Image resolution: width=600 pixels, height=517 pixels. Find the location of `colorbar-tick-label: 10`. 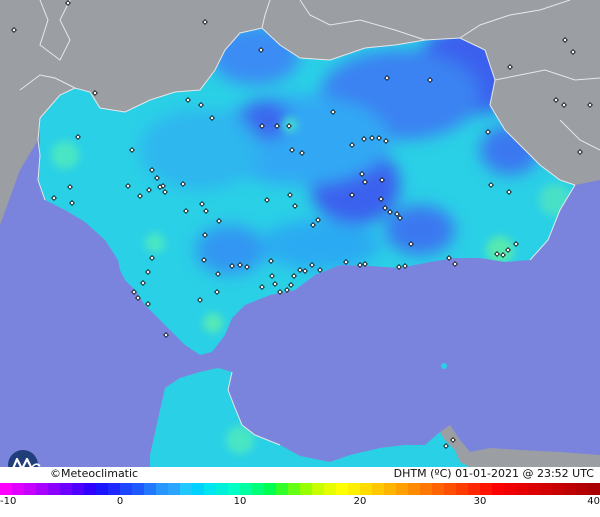

colorbar-tick-label: 10 is located at coordinates (240, 501).